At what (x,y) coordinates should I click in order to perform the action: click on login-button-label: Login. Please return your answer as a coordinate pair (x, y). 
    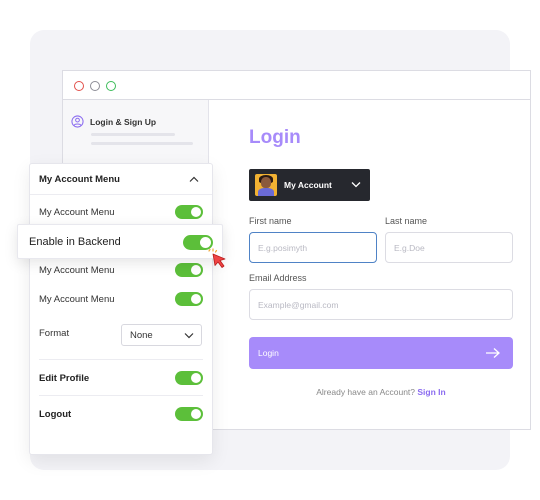
    Looking at the image, I should click on (268, 353).